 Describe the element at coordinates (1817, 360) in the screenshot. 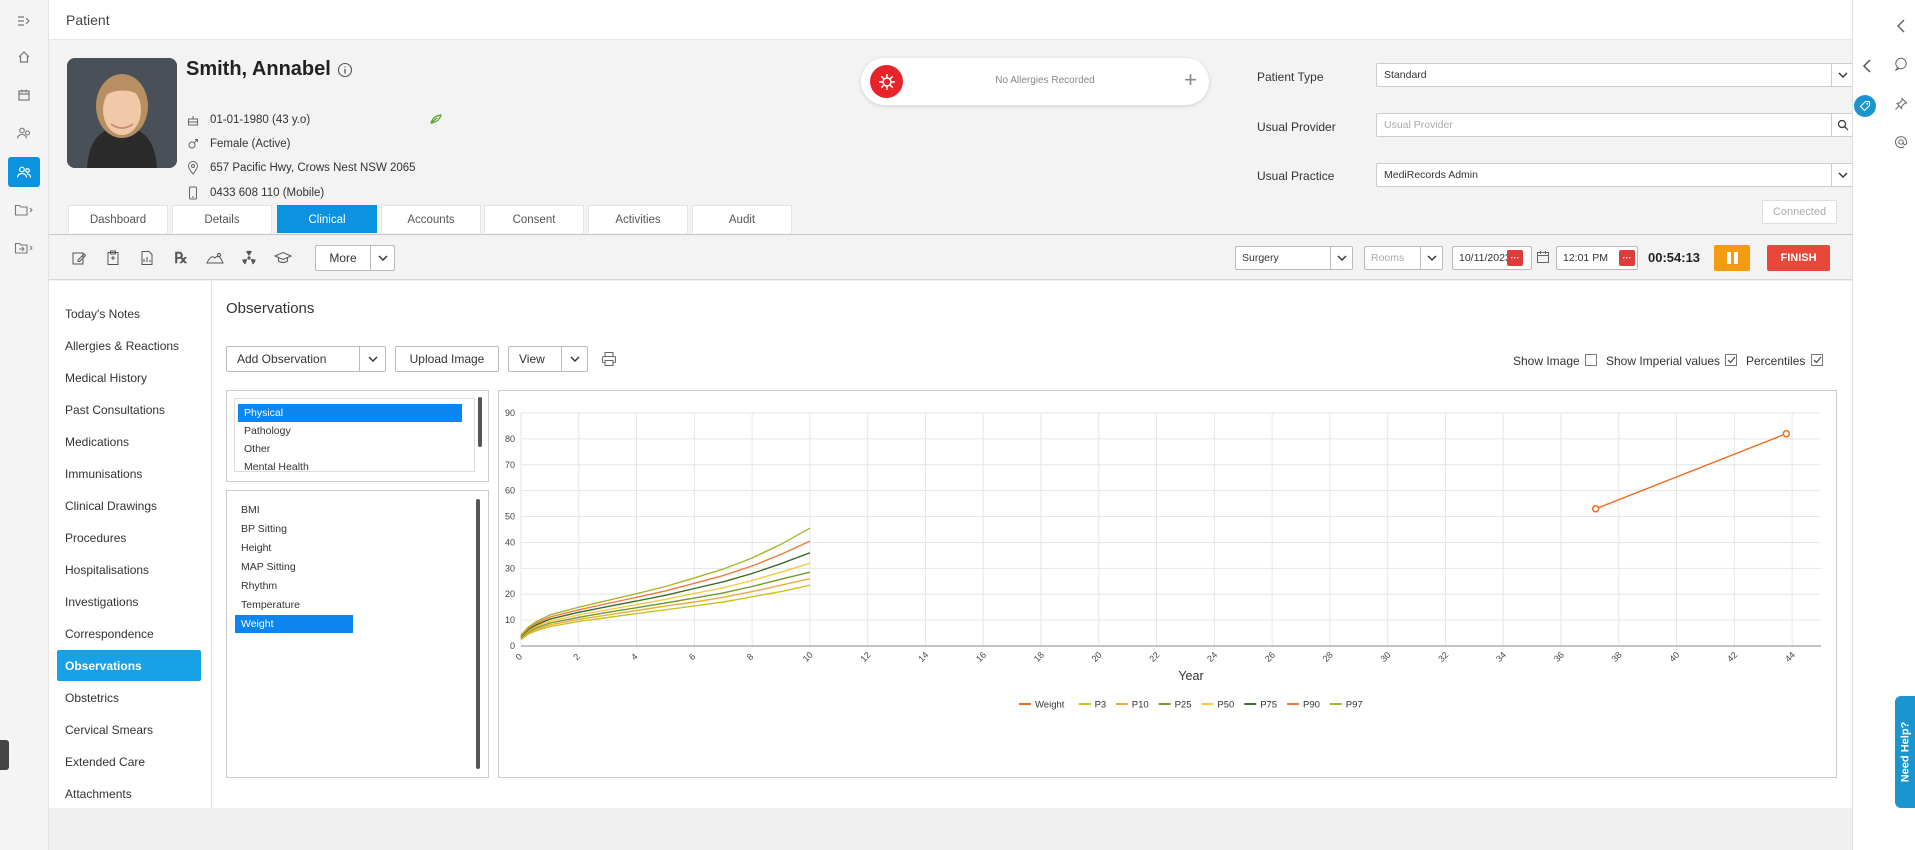

I see `percentiles-checkbox` at that location.